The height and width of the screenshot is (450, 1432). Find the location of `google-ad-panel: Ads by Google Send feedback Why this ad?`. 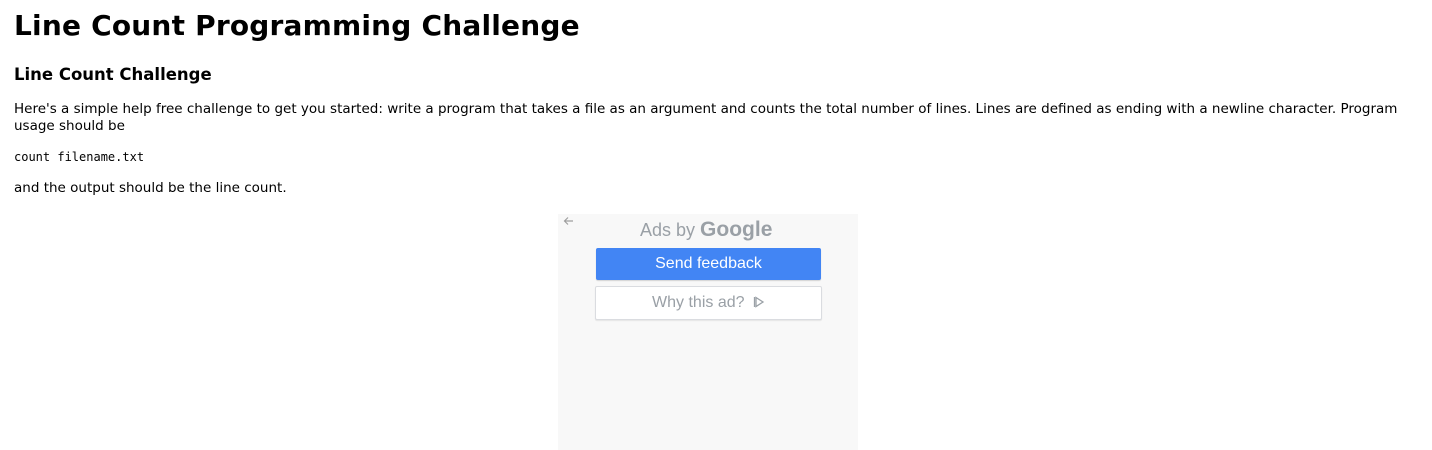

google-ad-panel: Ads by Google Send feedback Why this ad? is located at coordinates (708, 332).